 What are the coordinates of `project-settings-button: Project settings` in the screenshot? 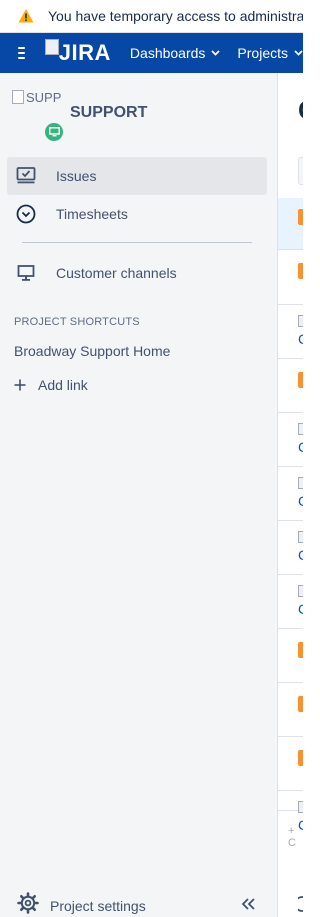 It's located at (81, 904).